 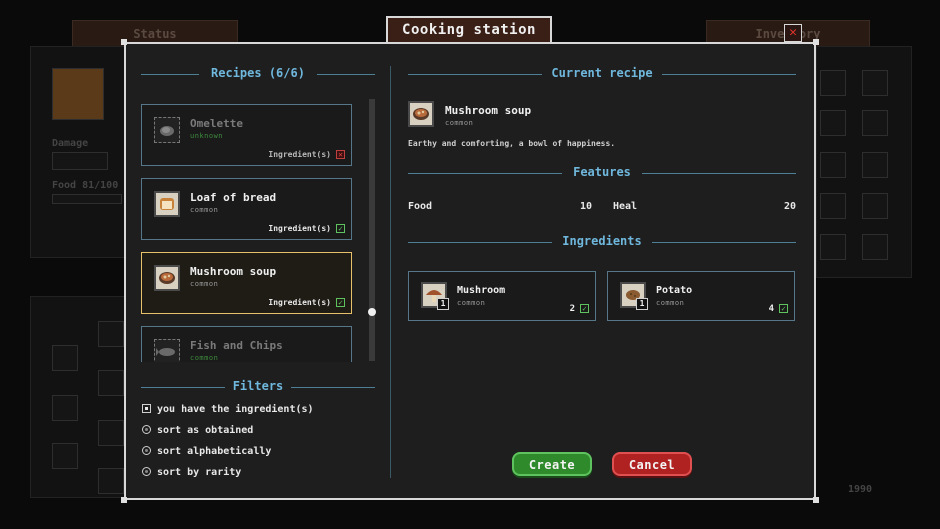 What do you see at coordinates (205, 430) in the screenshot?
I see `filter-label: sort as obtained` at bounding box center [205, 430].